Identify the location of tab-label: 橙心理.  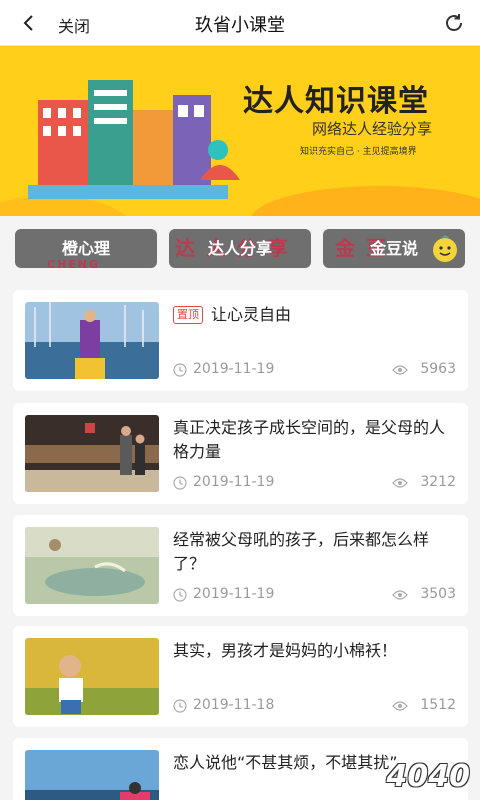
(85, 248).